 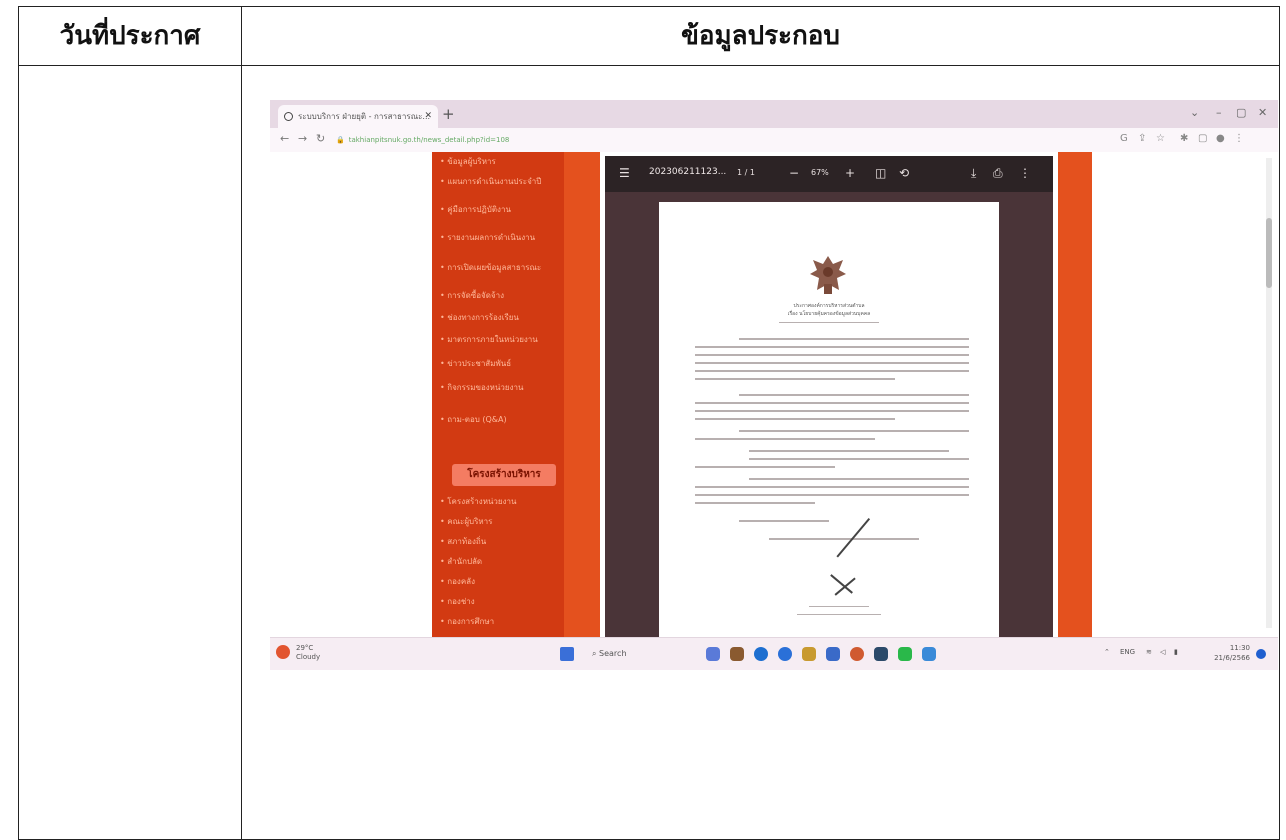 I want to click on tab-search-icon: ⌄, so click(x=1194, y=112).